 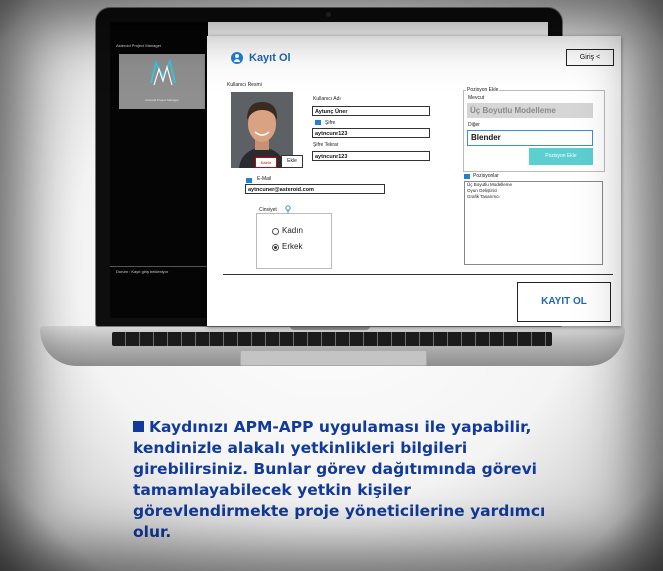 I want to click on gender-option-male: Erkek, so click(x=292, y=246).